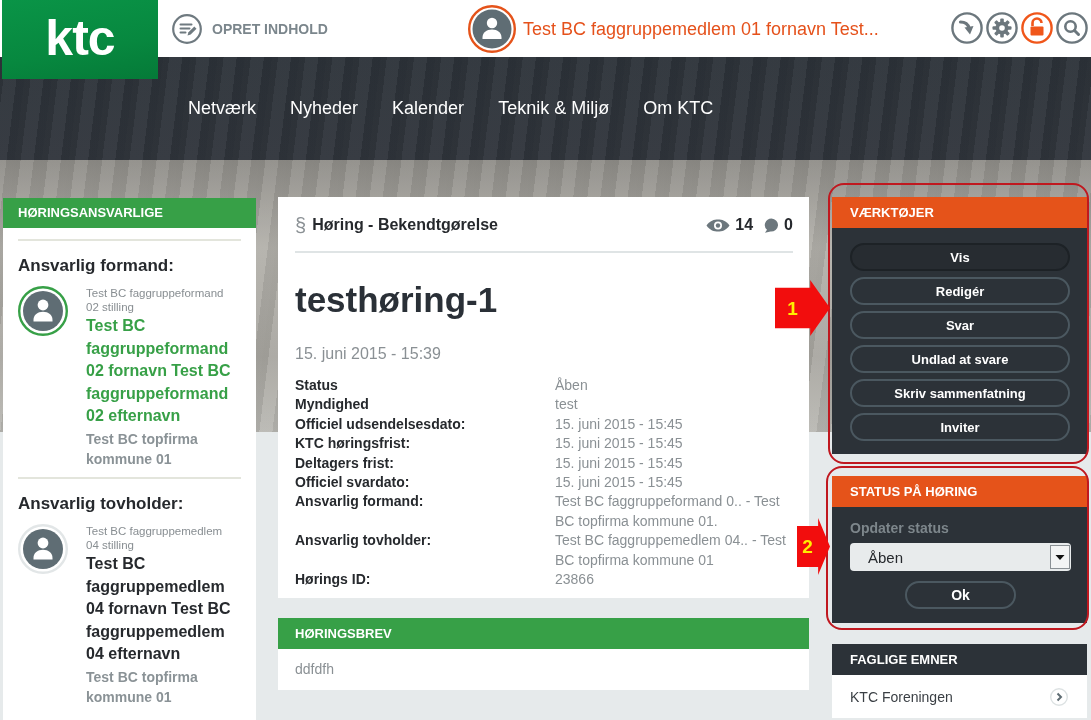  Describe the element at coordinates (80, 39) in the screenshot. I see `ktc-logo: ktc` at that location.